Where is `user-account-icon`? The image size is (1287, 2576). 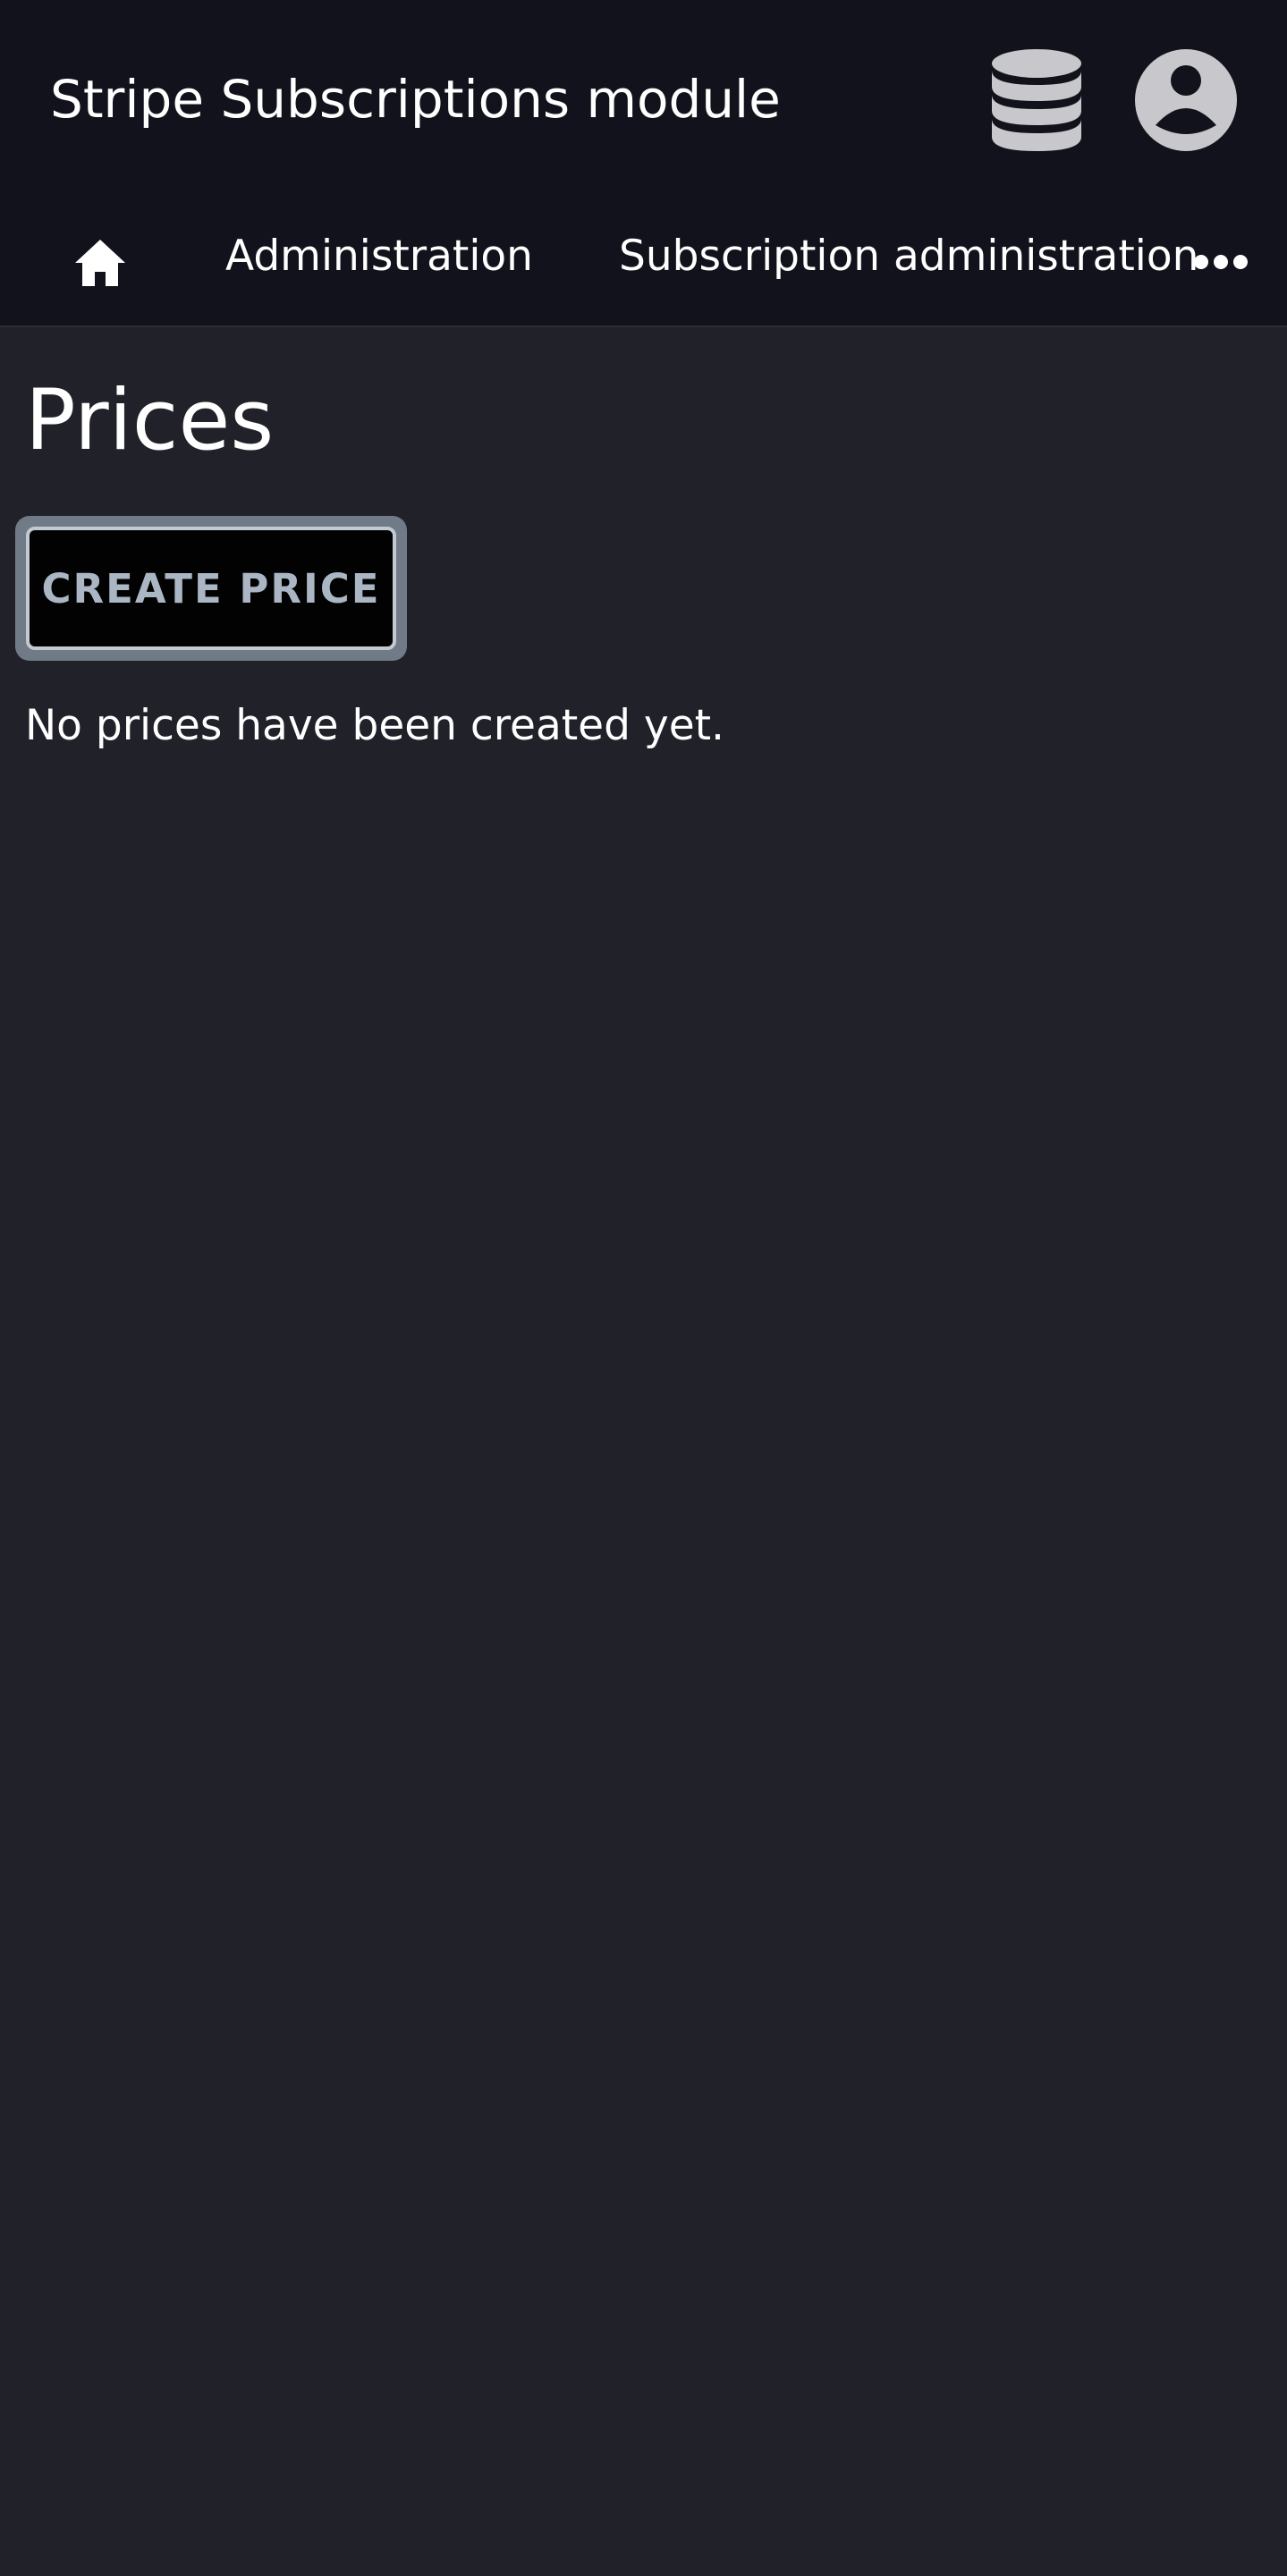
user-account-icon is located at coordinates (1186, 100).